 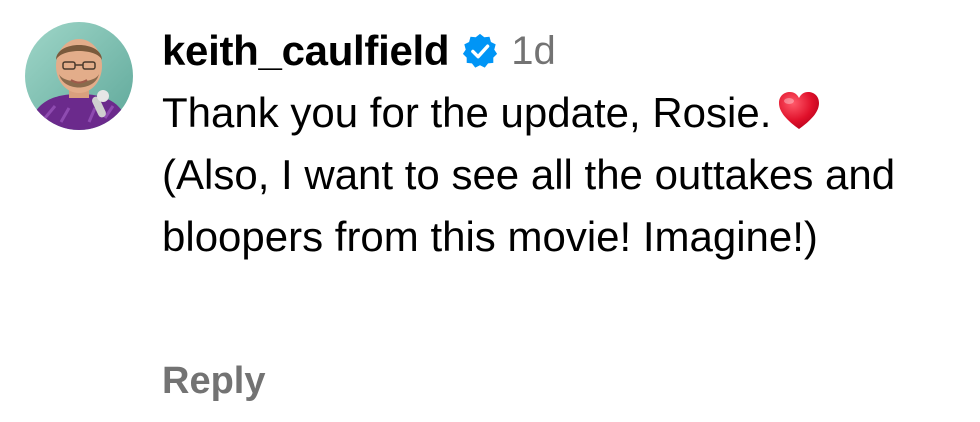 I want to click on reply-button: Reply, so click(x=213, y=381).